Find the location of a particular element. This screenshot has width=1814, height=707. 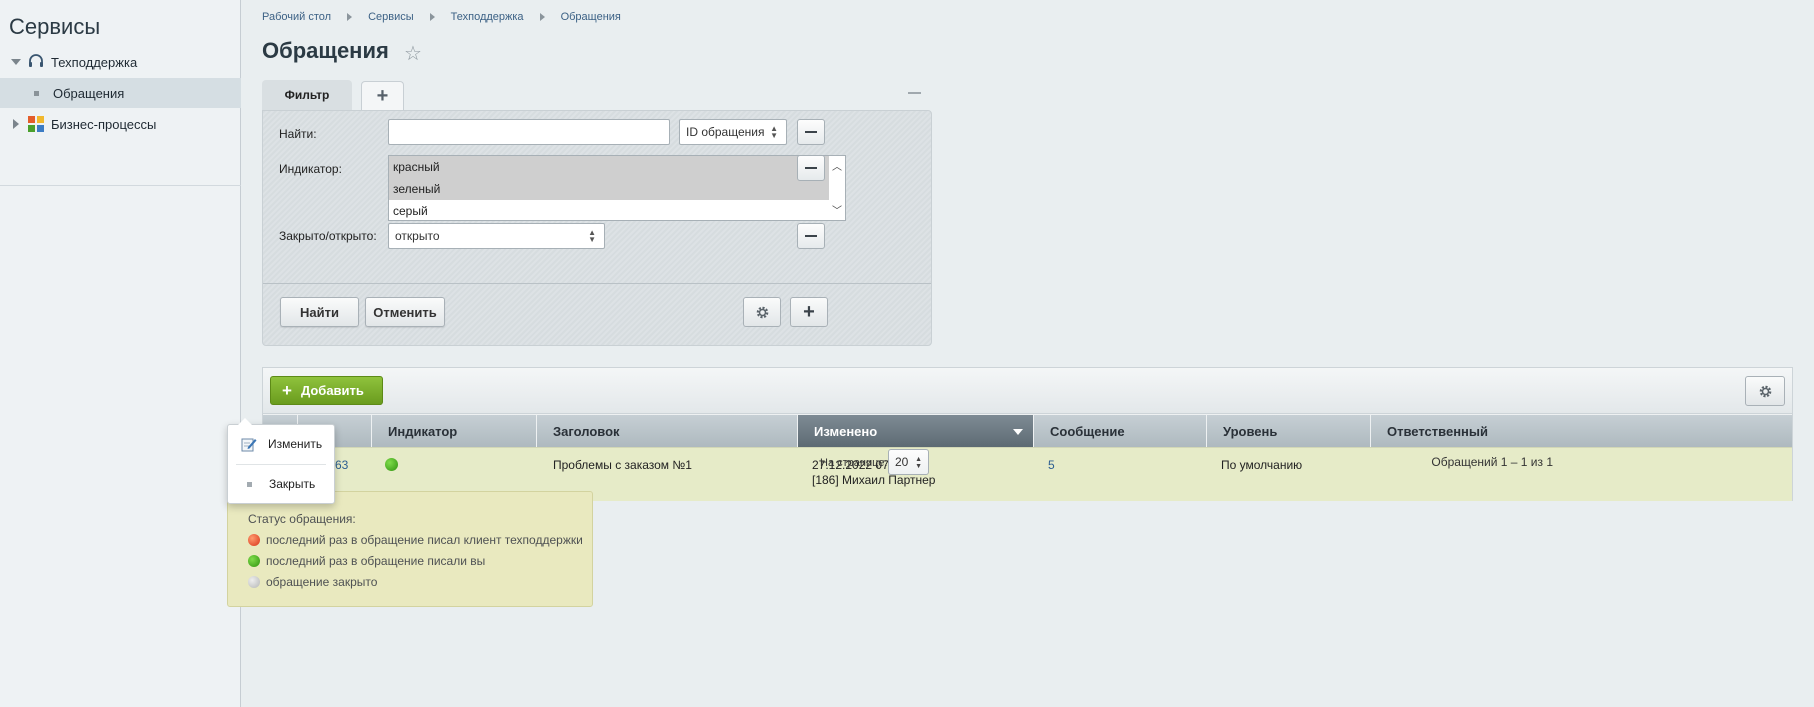

indicator-listbox: красный зеленый серый ︿ ﹀ is located at coordinates (617, 188).